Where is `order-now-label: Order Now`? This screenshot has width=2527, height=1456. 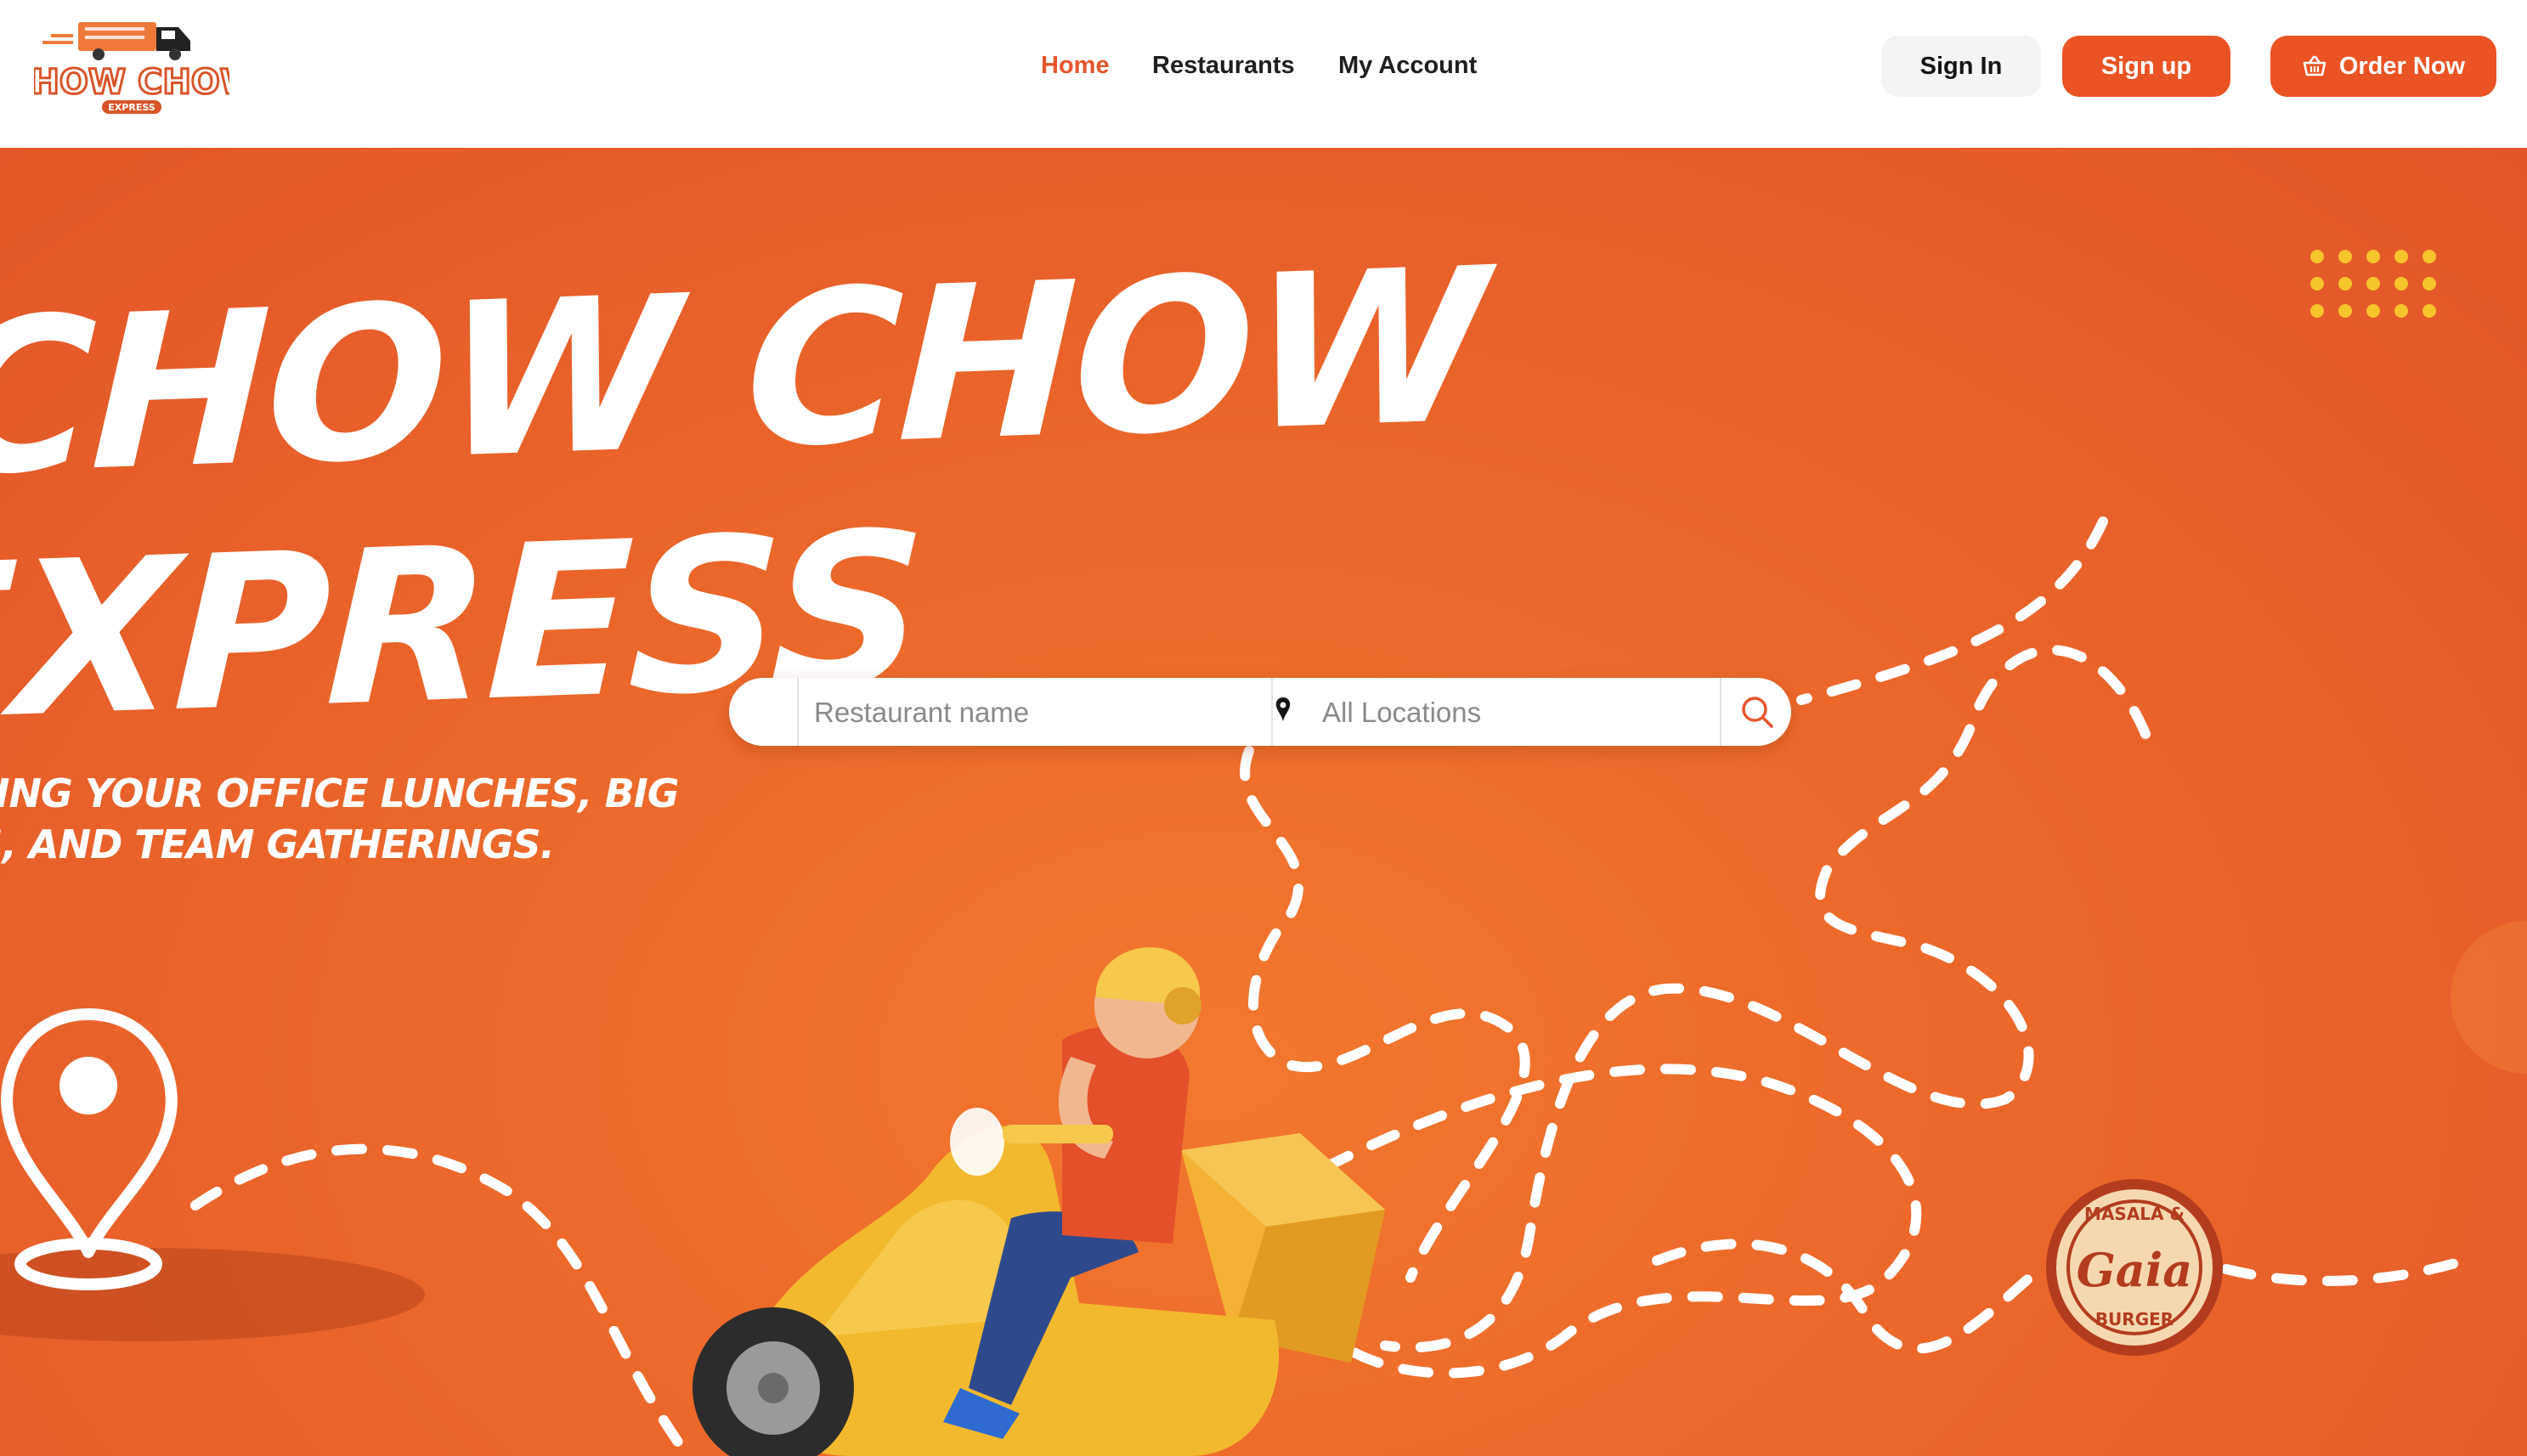
order-now-label: Order Now is located at coordinates (2402, 66).